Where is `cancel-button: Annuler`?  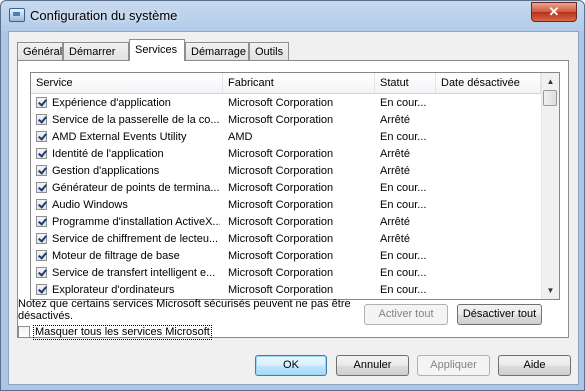
cancel-button: Annuler is located at coordinates (372, 365).